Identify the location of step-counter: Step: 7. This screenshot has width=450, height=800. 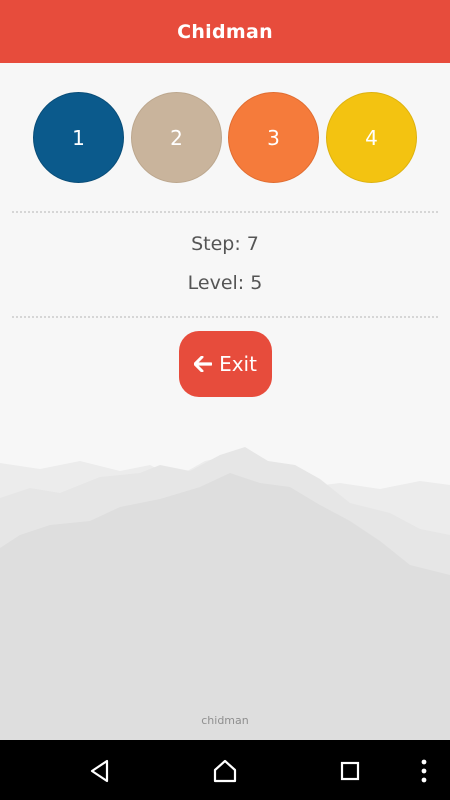
(225, 244).